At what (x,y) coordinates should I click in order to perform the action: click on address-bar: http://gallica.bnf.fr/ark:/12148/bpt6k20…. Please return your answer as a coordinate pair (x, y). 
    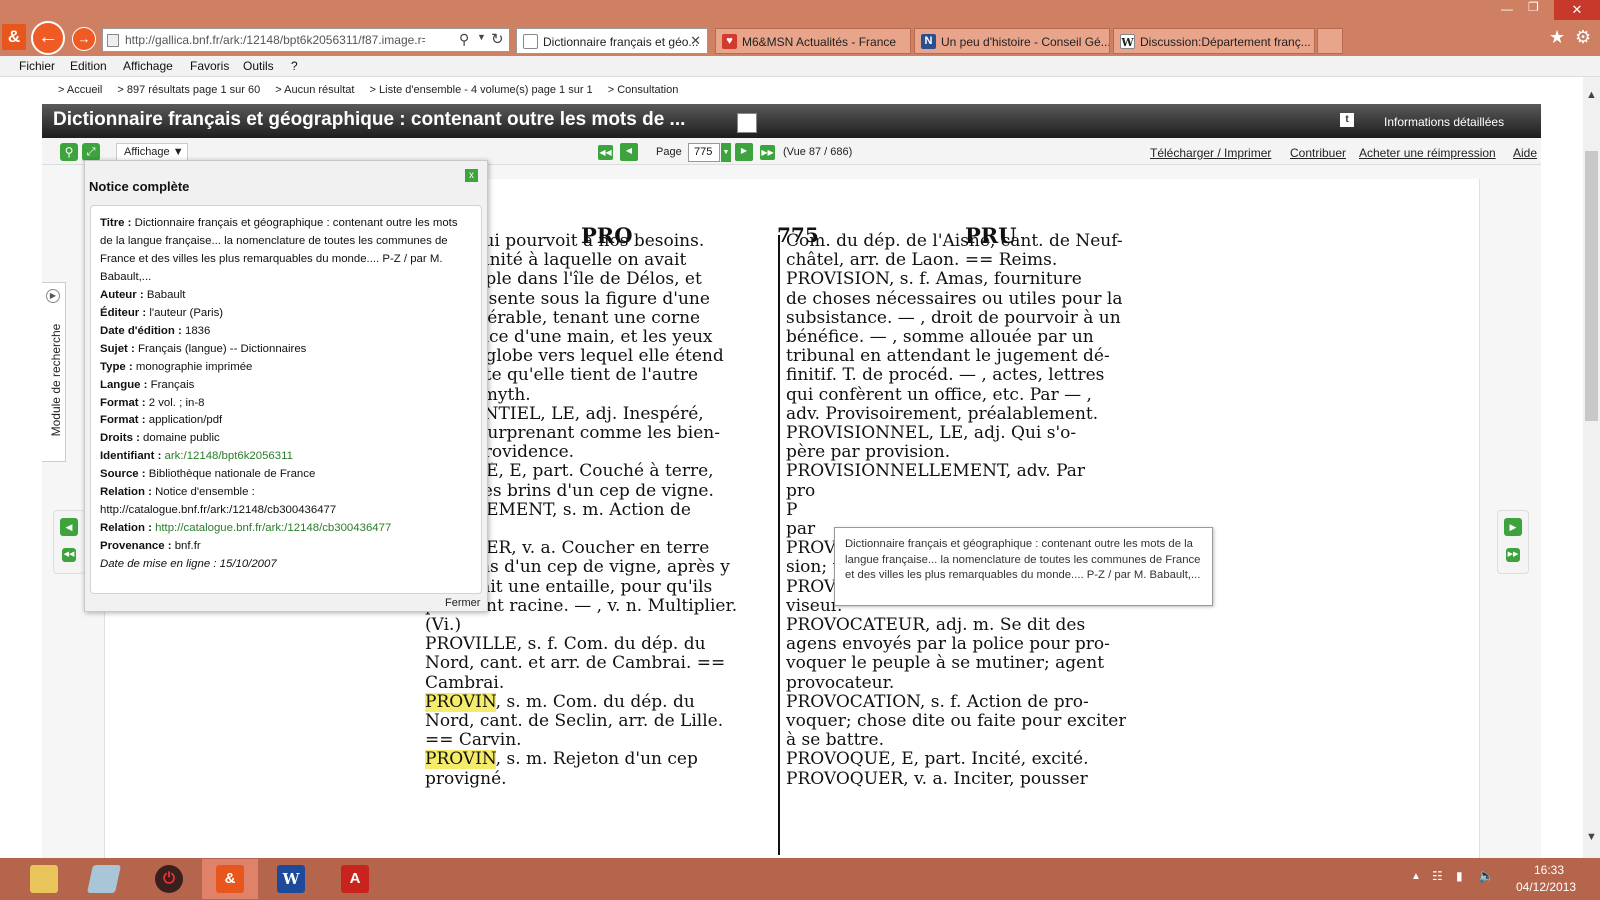
    Looking at the image, I should click on (306, 40).